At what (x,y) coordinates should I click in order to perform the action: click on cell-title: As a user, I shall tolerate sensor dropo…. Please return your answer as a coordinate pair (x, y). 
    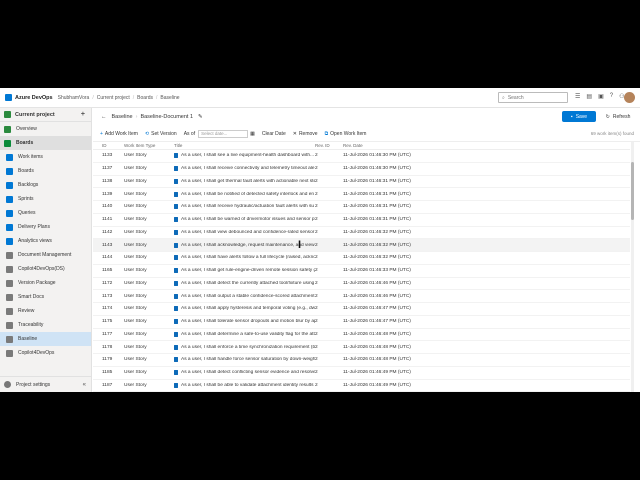
    Looking at the image, I should click on (244, 322).